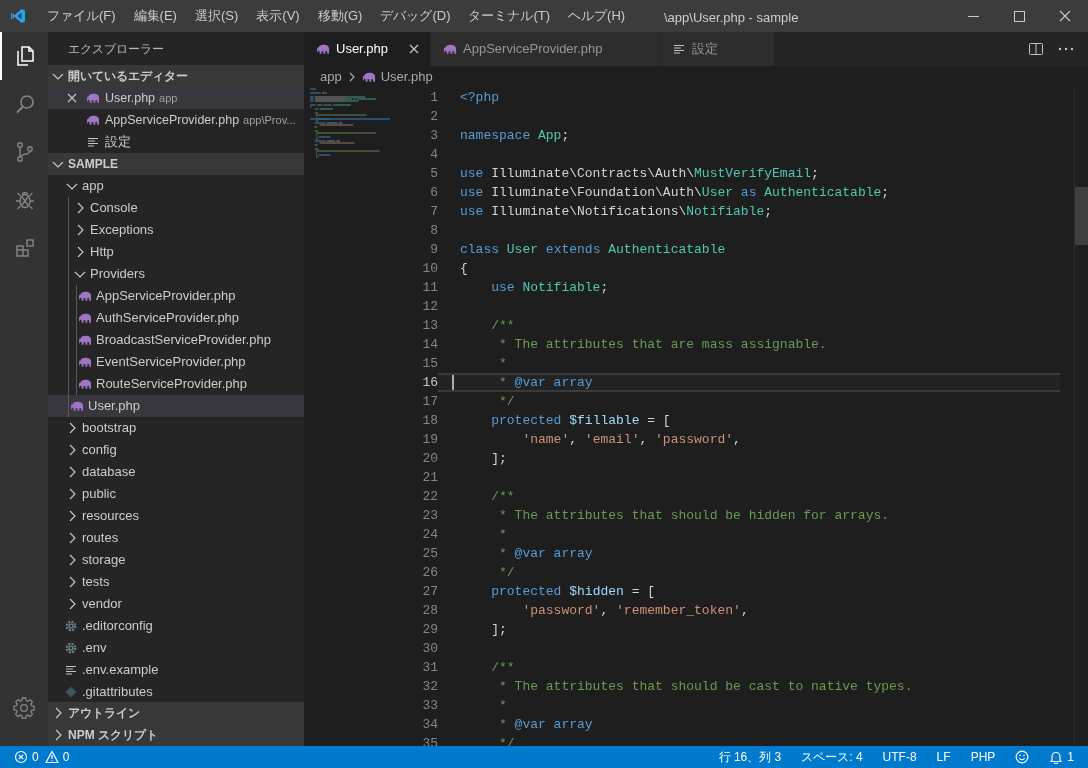  I want to click on error-icon, so click(21, 757).